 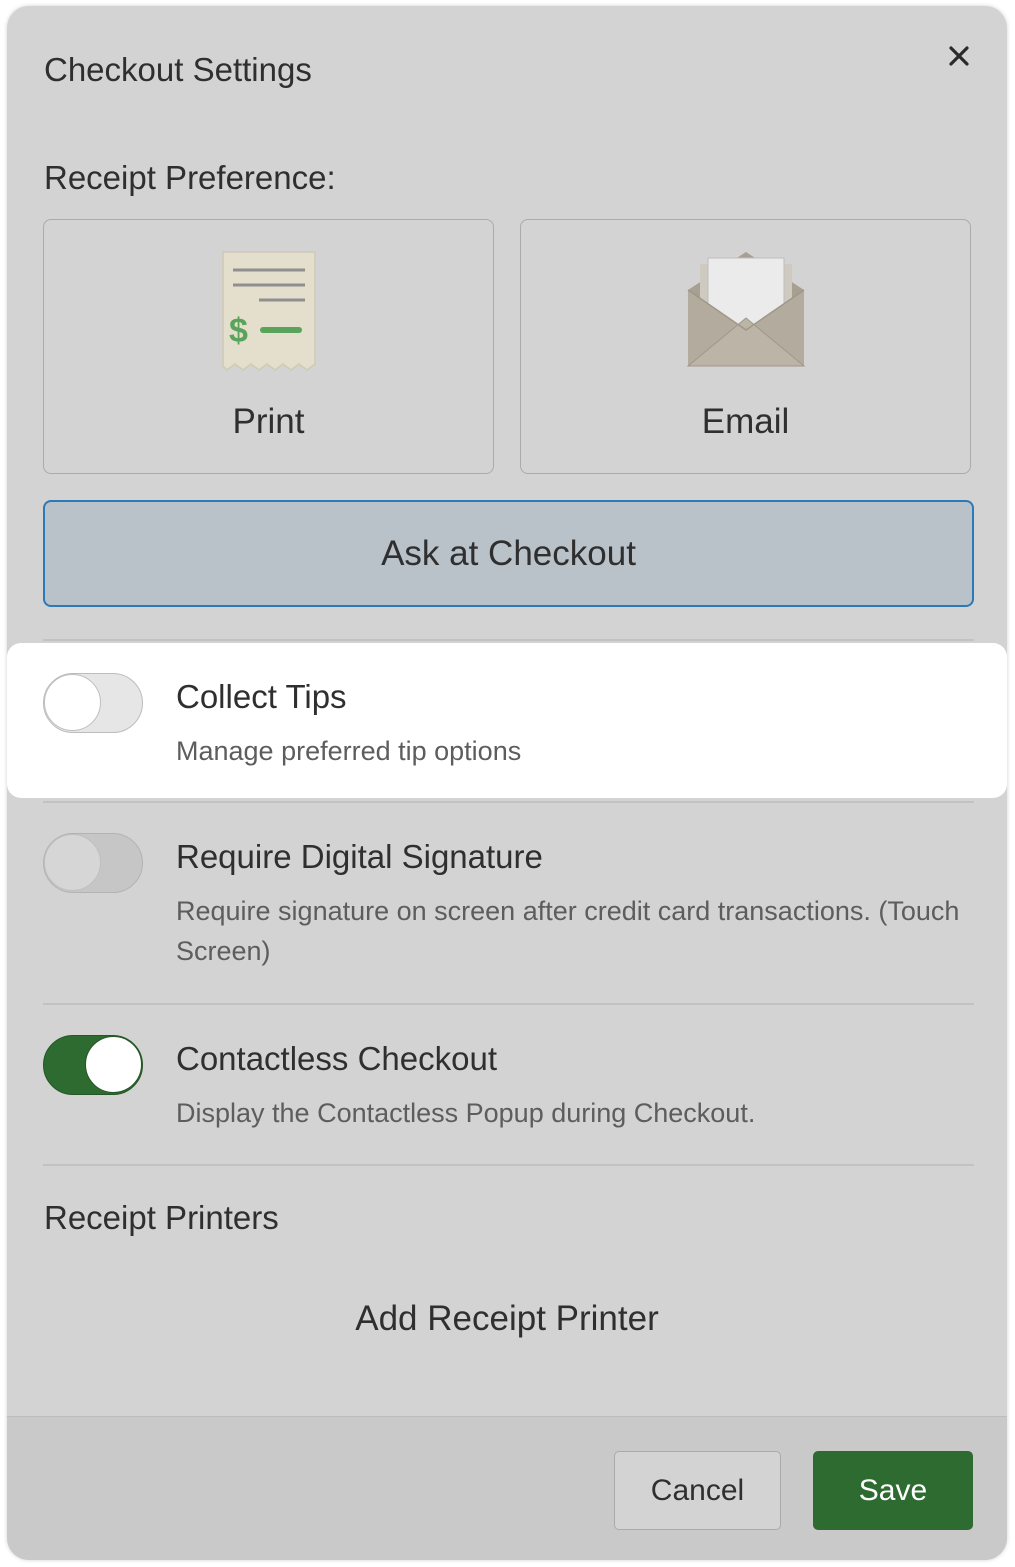 I want to click on collect-tips-toggle, so click(x=93, y=703).